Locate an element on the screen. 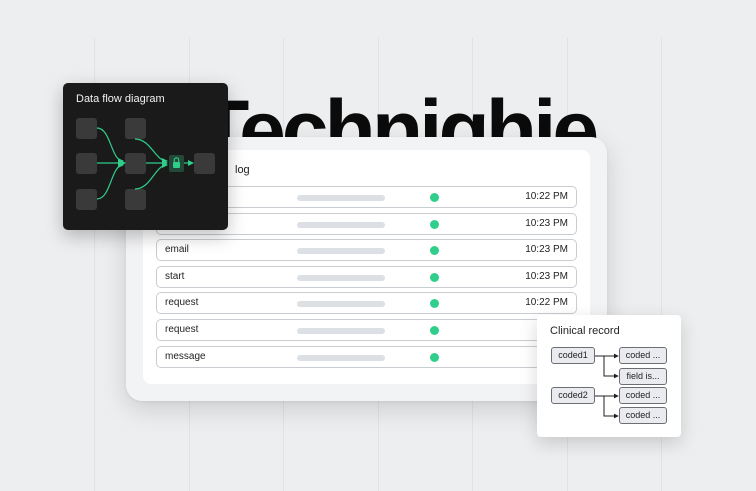 The height and width of the screenshot is (491, 756). record-node-coded2: coded2 is located at coordinates (573, 395).